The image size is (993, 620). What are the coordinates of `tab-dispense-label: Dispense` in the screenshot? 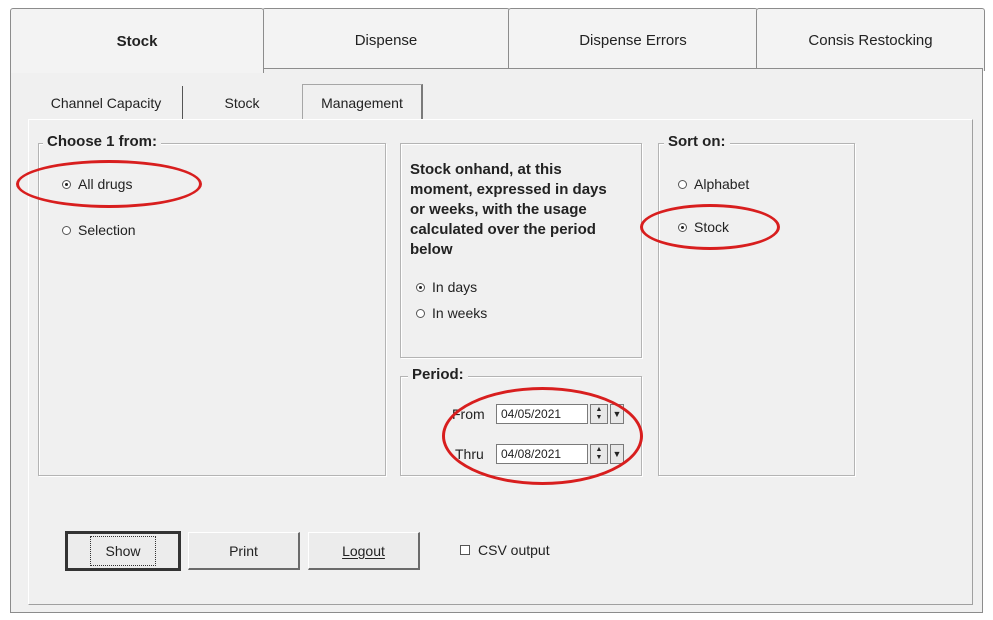 It's located at (386, 40).